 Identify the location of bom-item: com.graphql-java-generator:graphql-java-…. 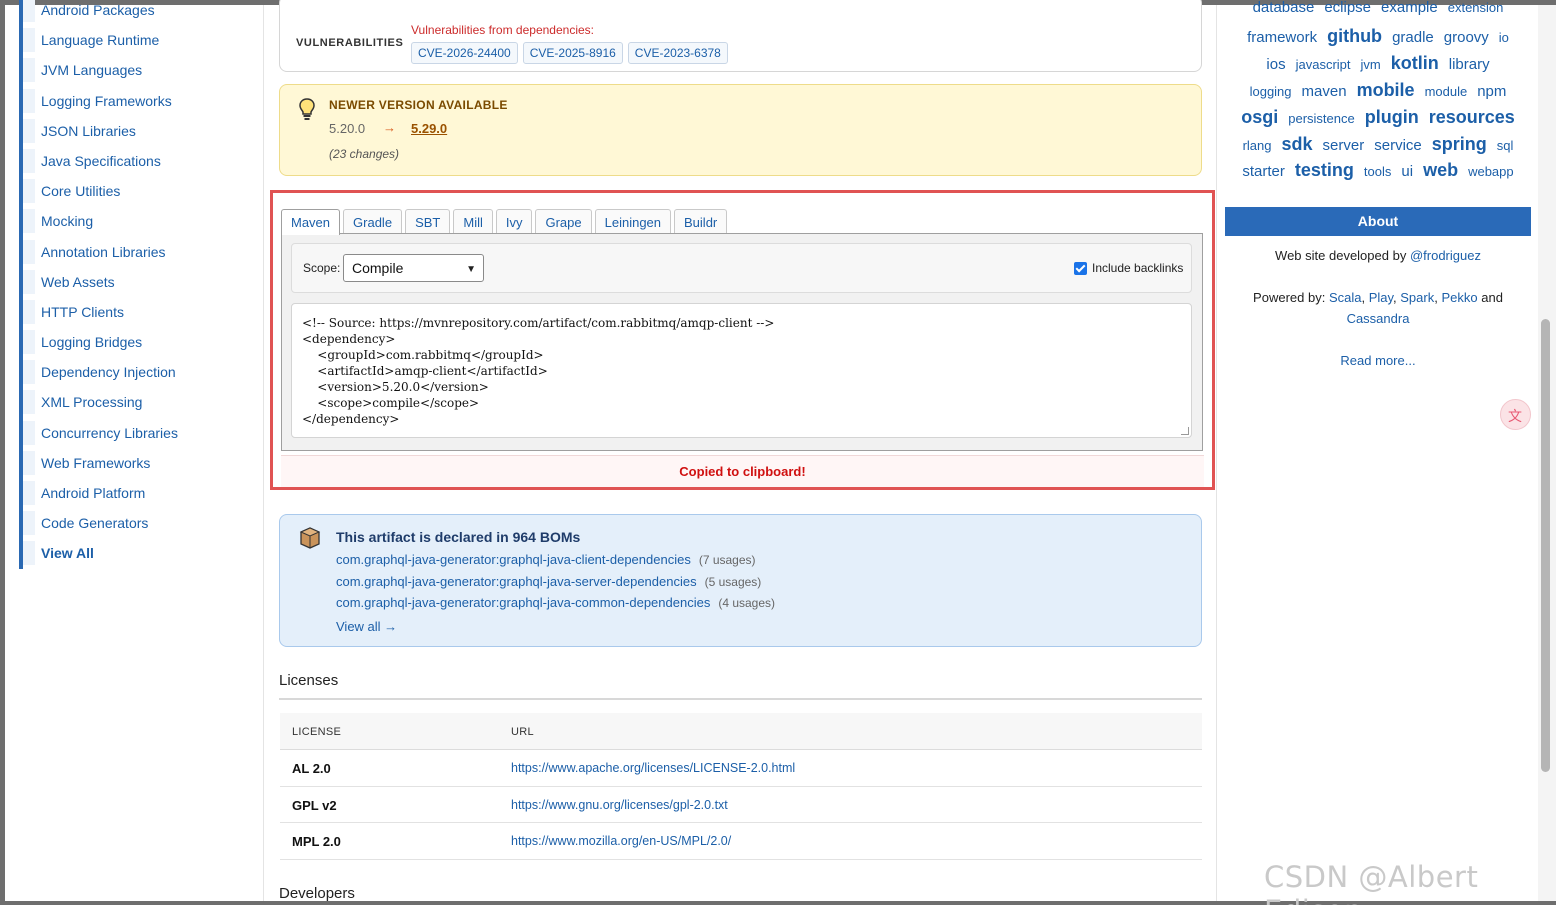
(546, 559).